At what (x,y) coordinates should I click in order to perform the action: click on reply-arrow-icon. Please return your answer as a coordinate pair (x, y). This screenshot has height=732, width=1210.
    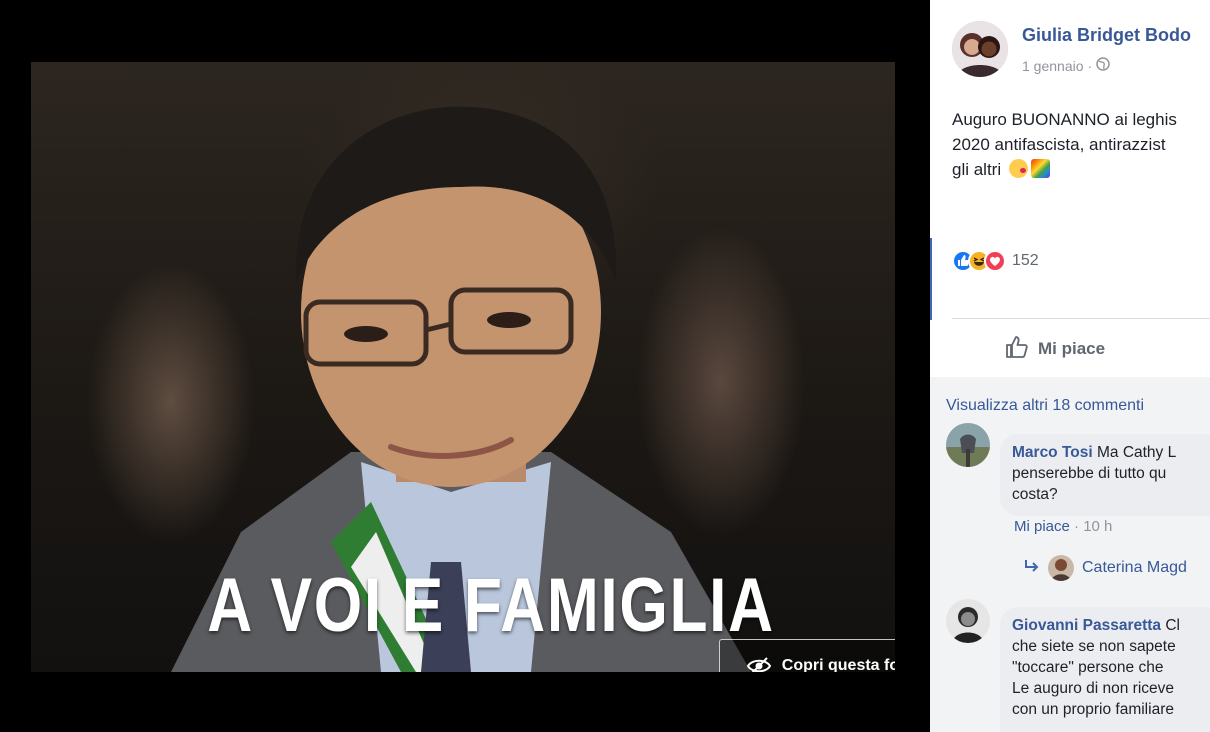
    Looking at the image, I should click on (1032, 568).